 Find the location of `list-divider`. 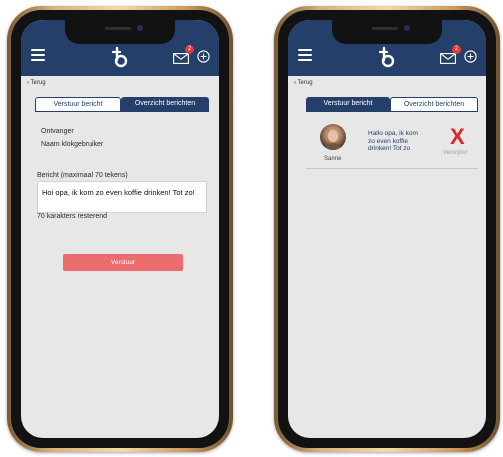

list-divider is located at coordinates (392, 168).